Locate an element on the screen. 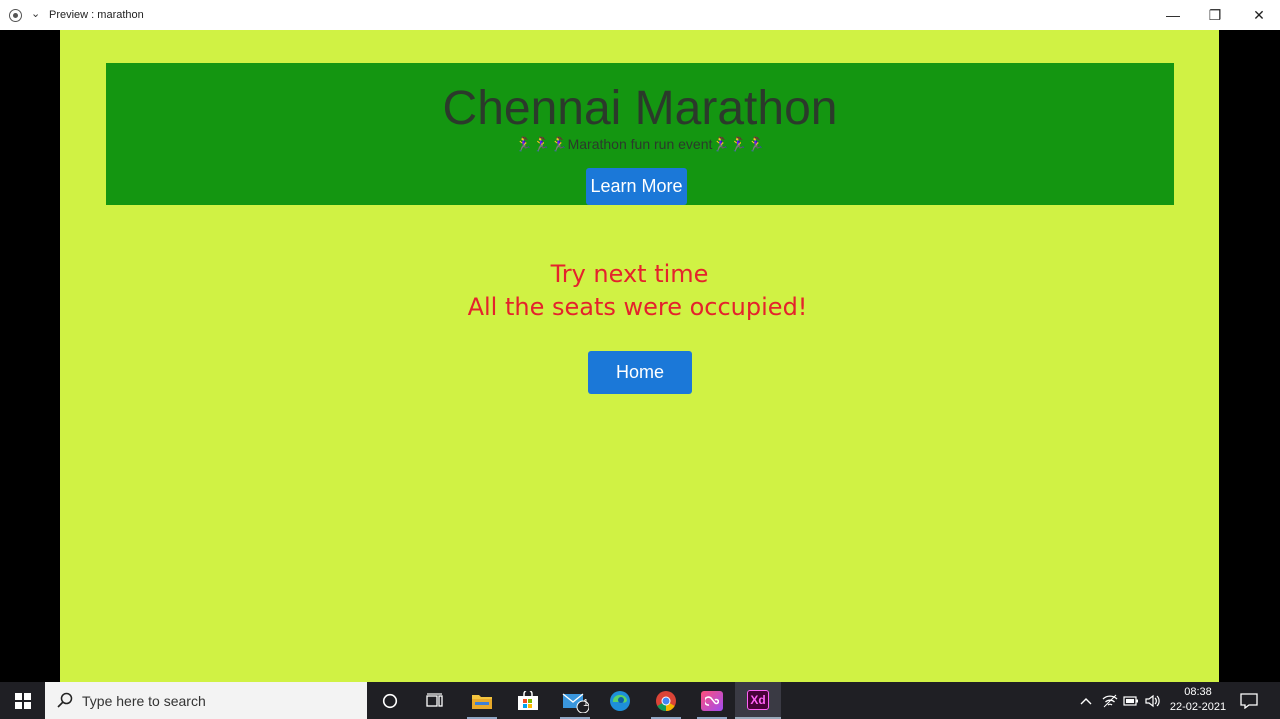 This screenshot has width=1280, height=719. page-title: Chennai Marathon is located at coordinates (640, 108).